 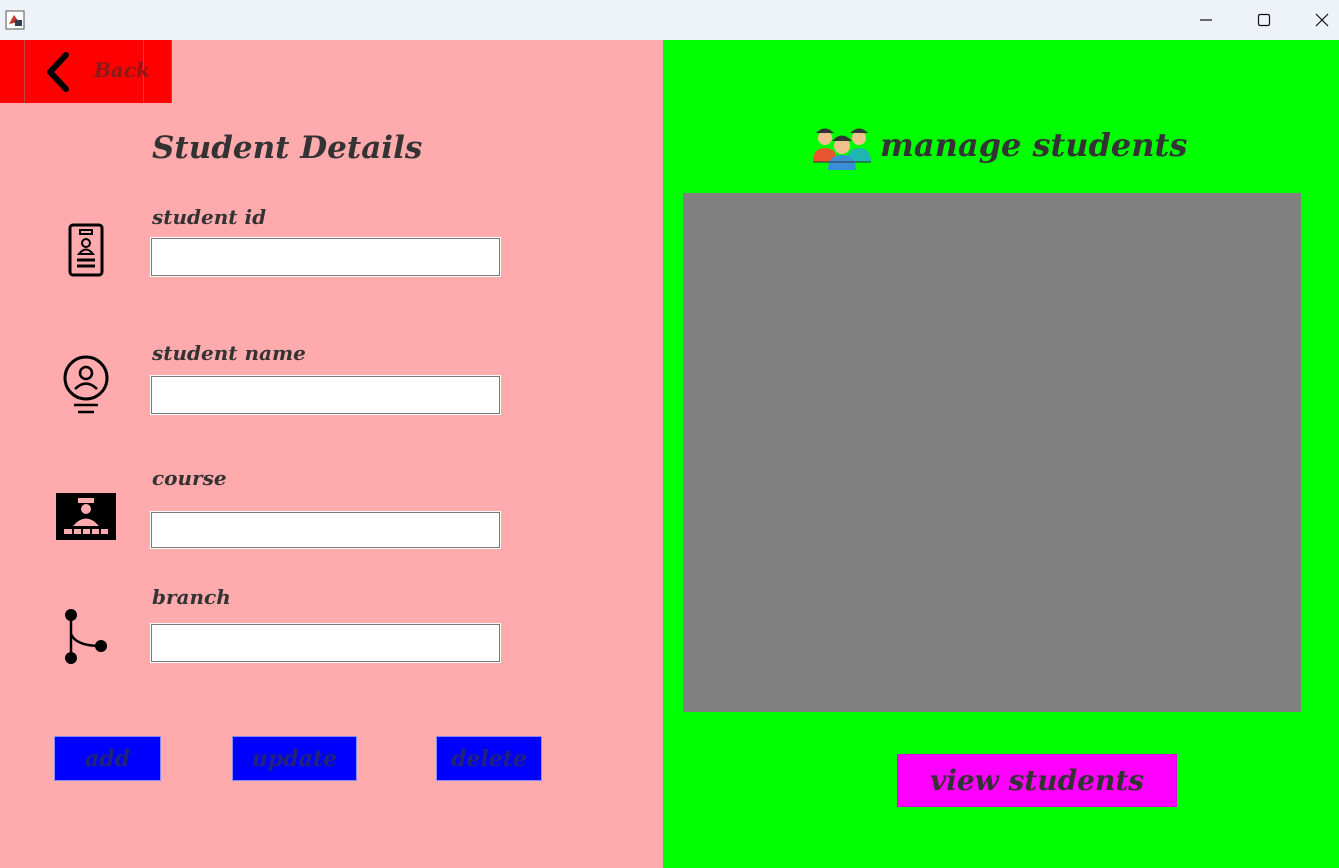 I want to click on chevron-left-icon, so click(x=58, y=72).